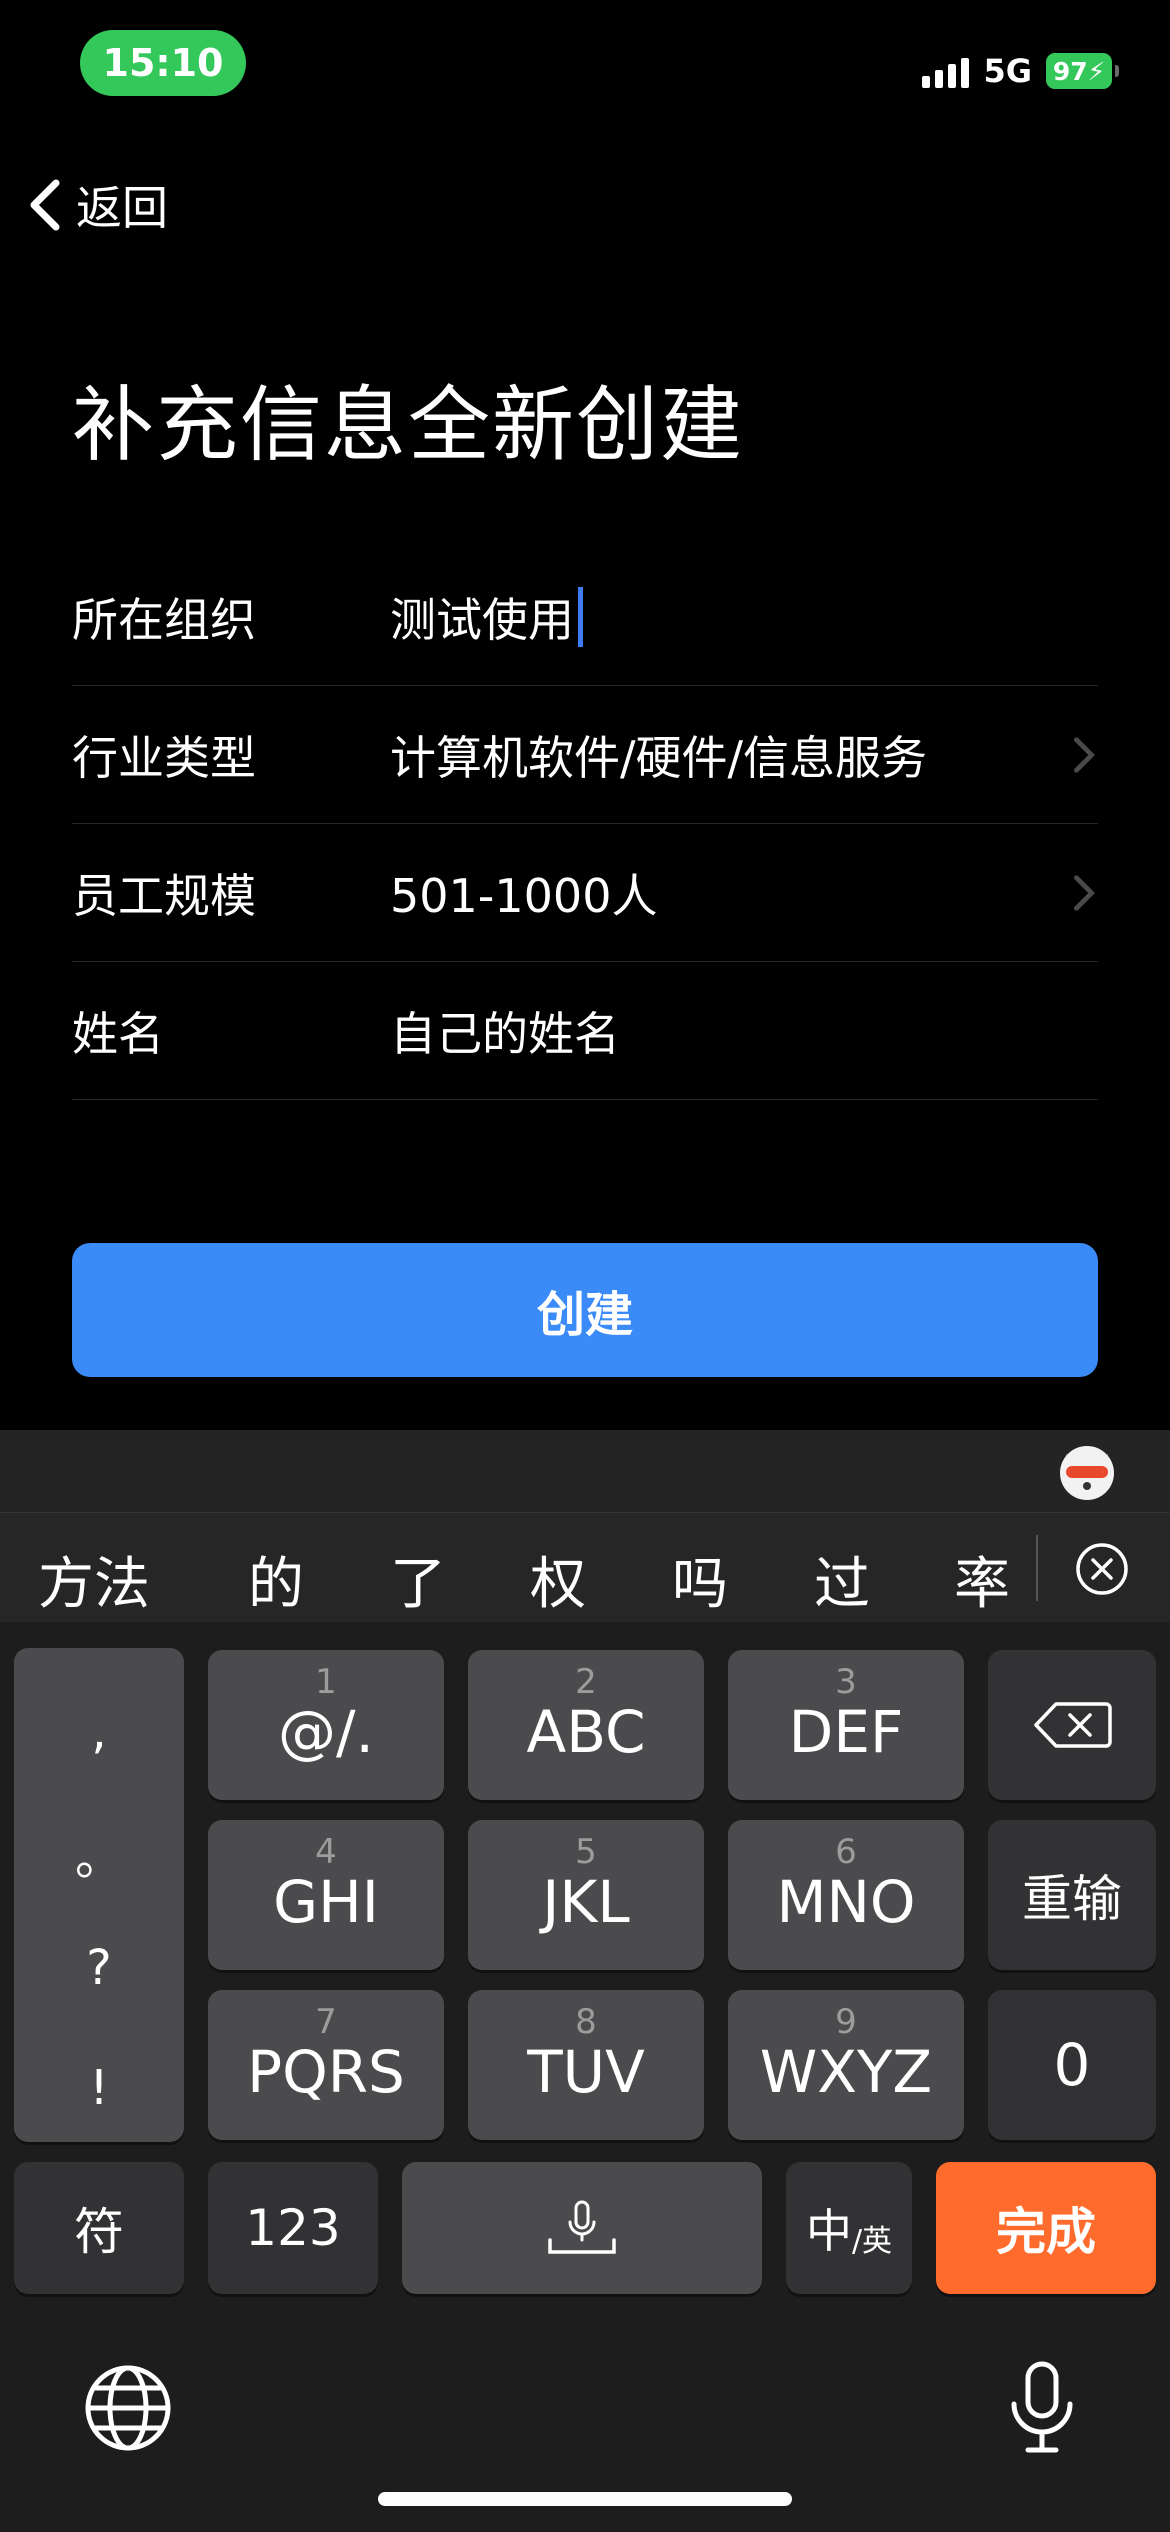  I want to click on back-button: 返回, so click(96, 205).